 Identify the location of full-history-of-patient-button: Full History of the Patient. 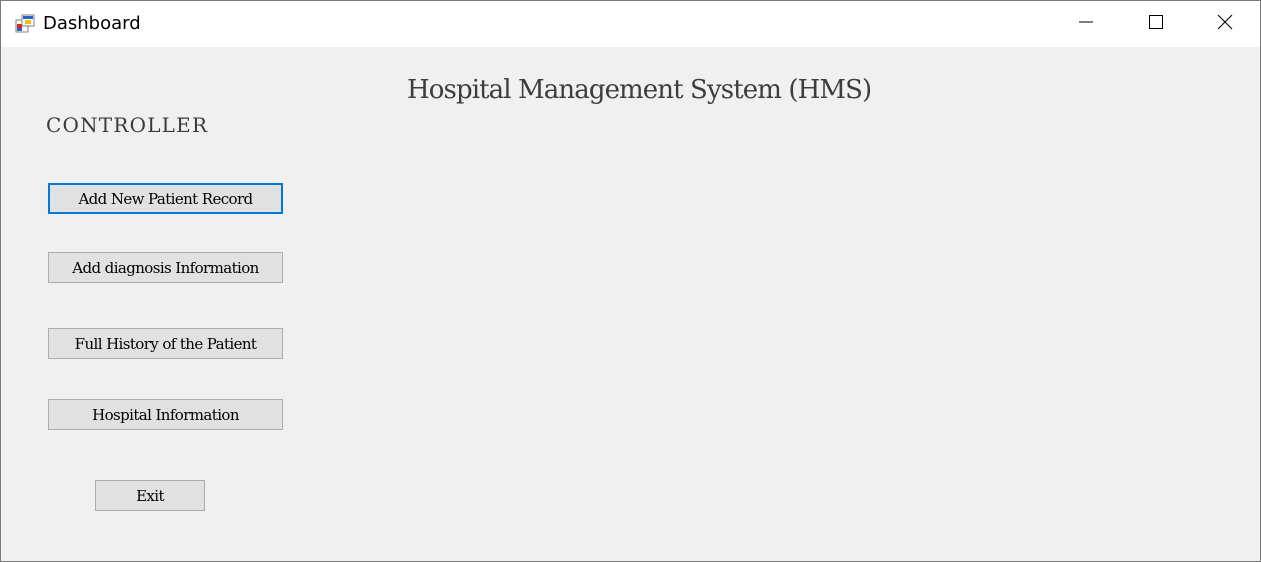
(165, 343).